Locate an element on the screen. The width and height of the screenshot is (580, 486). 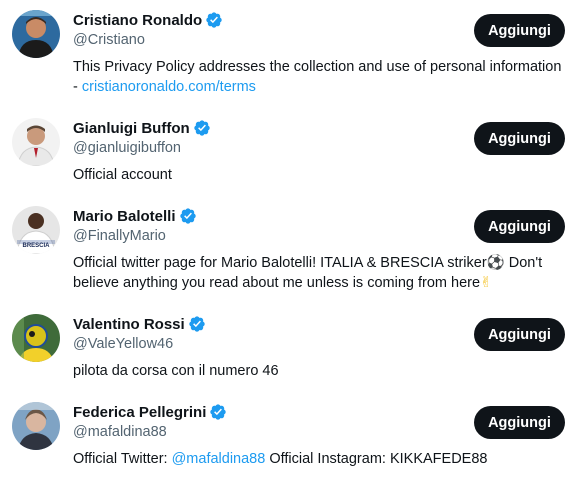
avatar-valentino-rossi-icon is located at coordinates (36, 338).